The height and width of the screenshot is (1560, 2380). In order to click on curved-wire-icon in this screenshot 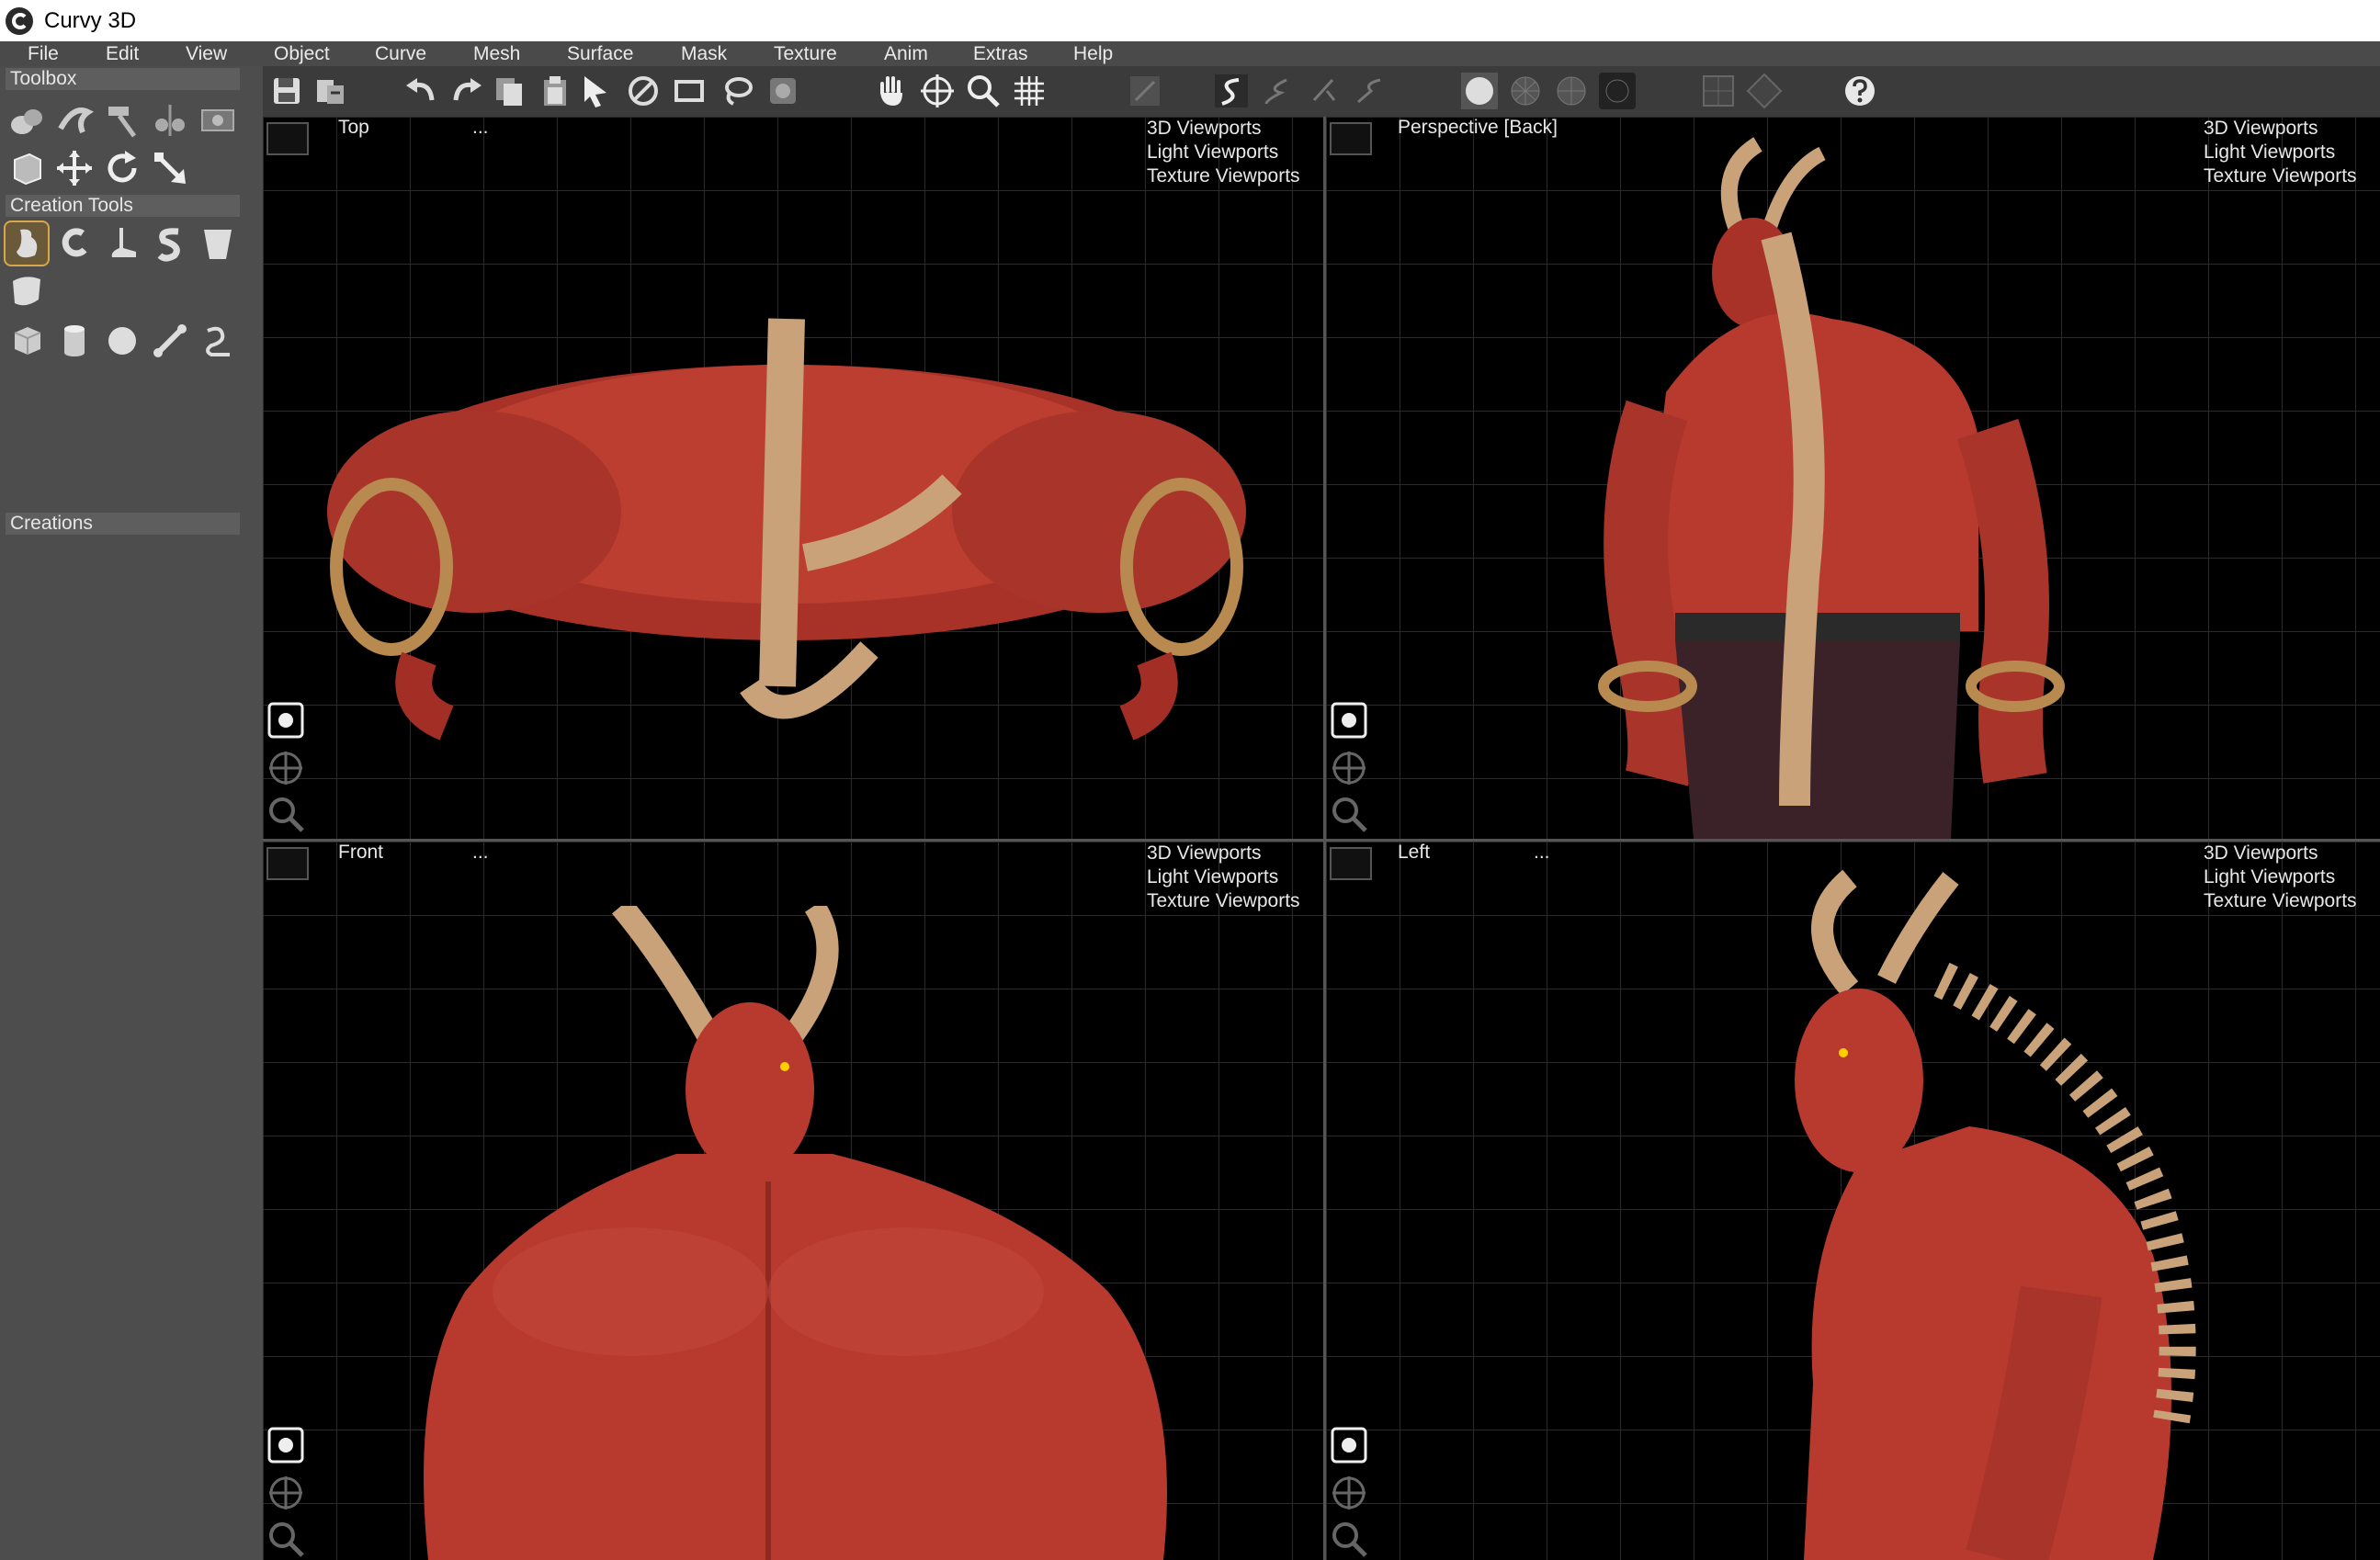, I will do `click(1617, 91)`.